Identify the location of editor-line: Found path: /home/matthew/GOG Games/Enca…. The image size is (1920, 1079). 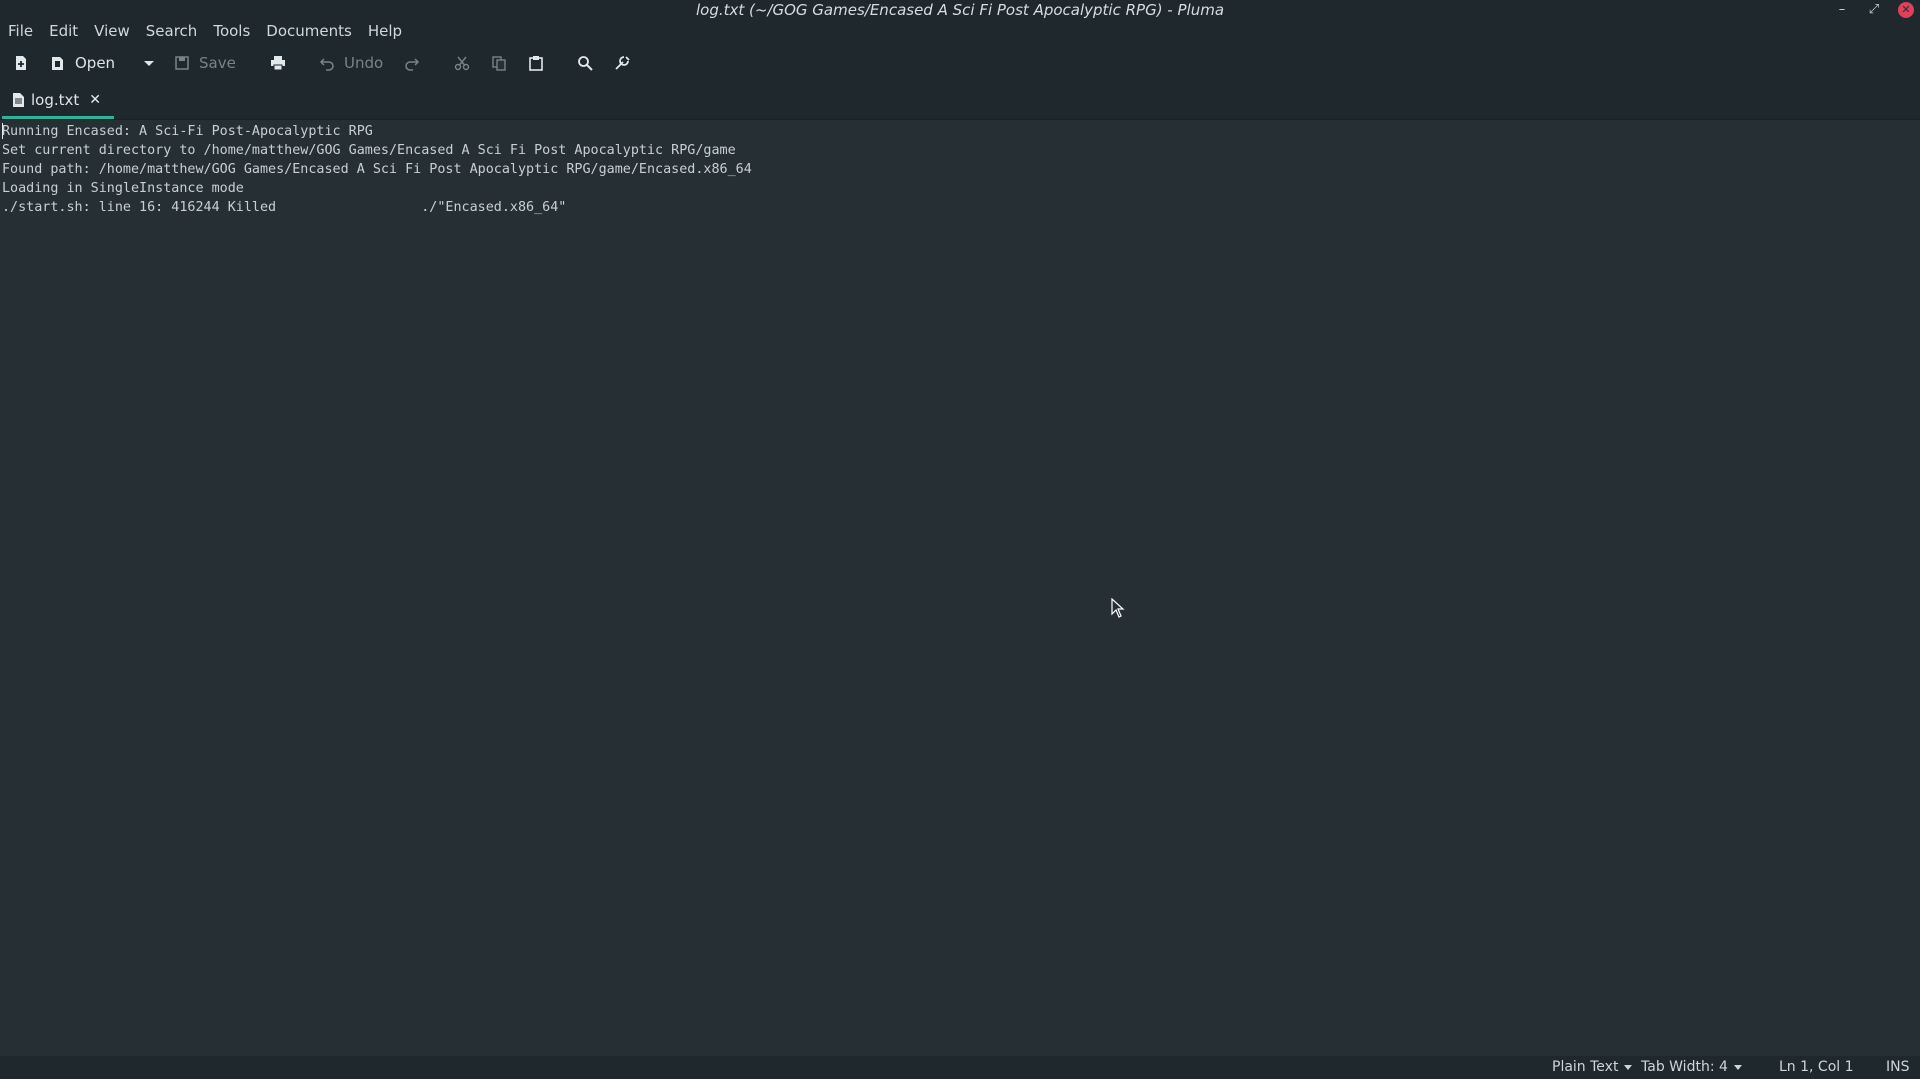
(377, 169).